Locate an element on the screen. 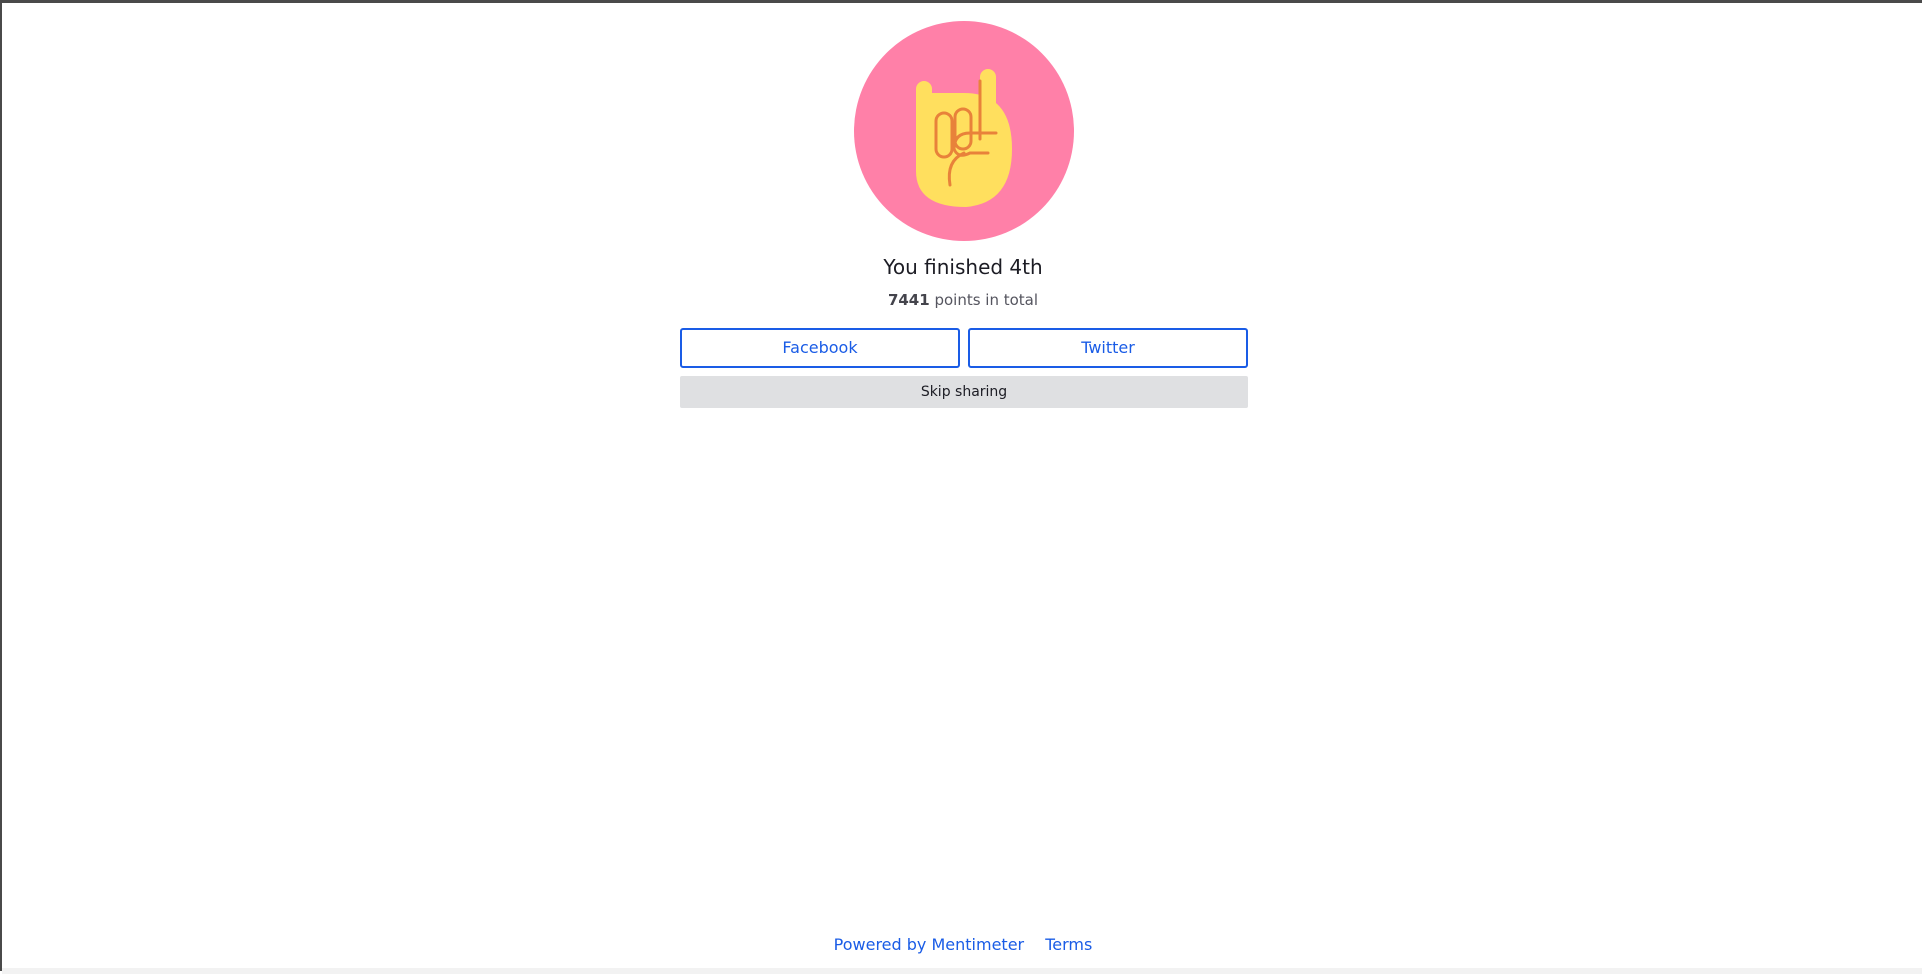 This screenshot has height=974, width=1922. skip-sharing-button: Skip sharing is located at coordinates (964, 392).